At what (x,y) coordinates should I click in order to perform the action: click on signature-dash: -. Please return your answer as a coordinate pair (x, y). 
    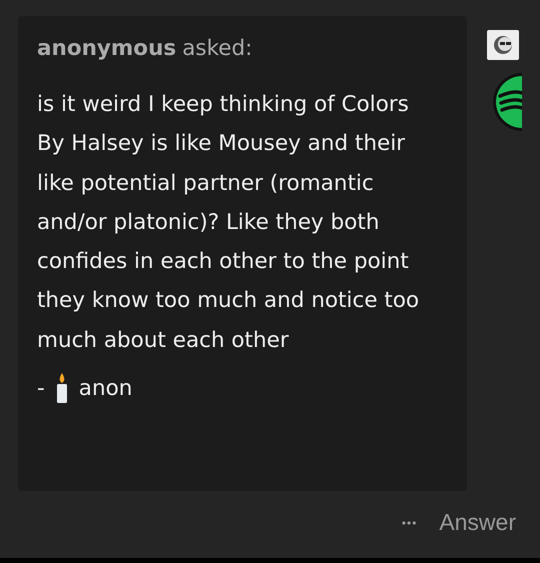
    Looking at the image, I should click on (41, 388).